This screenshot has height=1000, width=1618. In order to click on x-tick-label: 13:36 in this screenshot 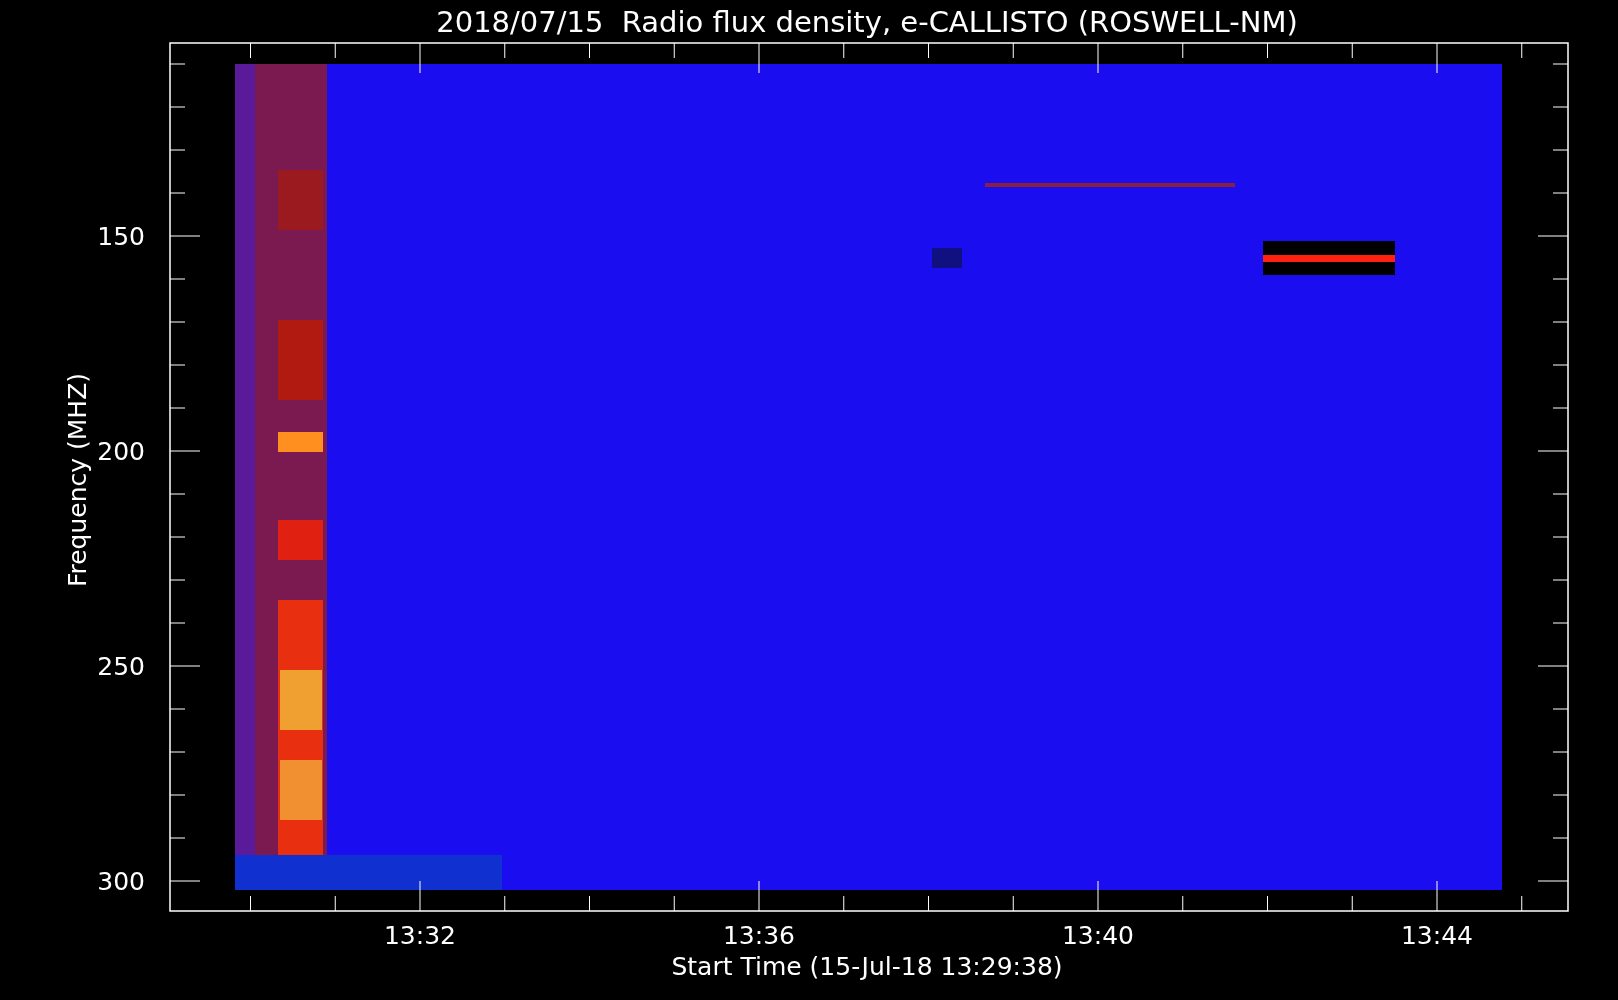, I will do `click(759, 935)`.